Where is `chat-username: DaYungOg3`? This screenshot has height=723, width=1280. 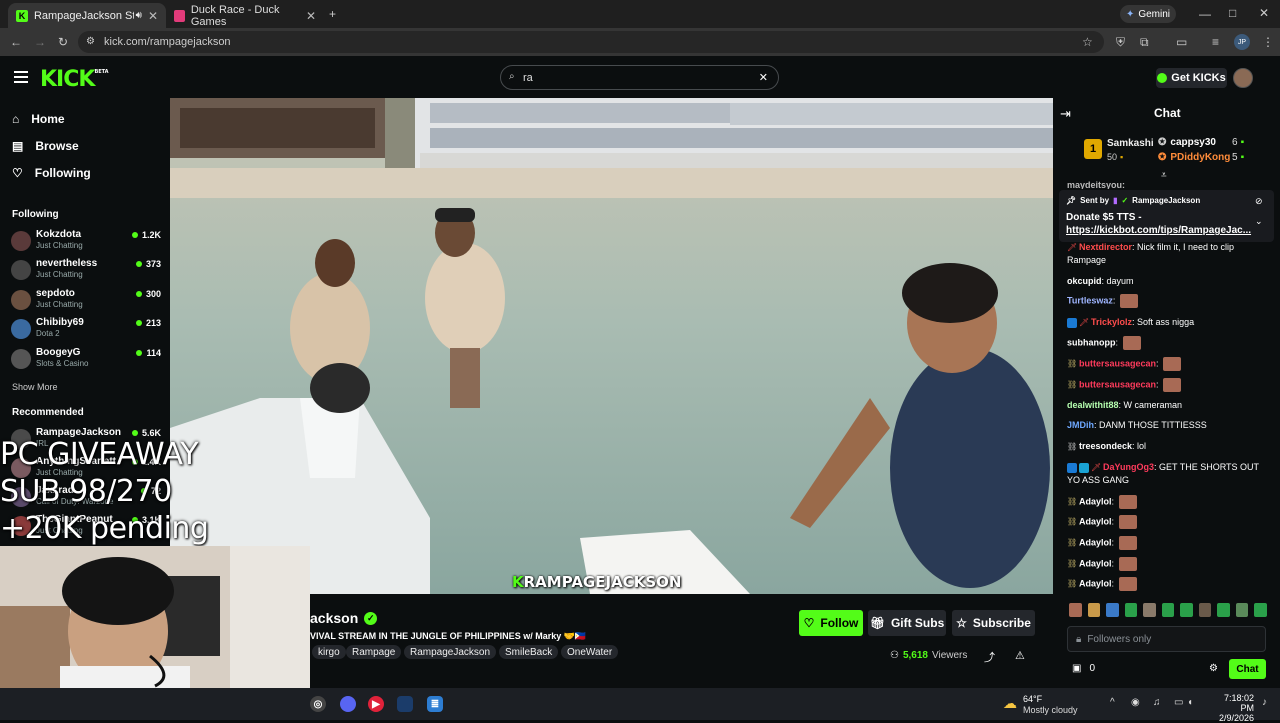 chat-username: DaYungOg3 is located at coordinates (1128, 467).